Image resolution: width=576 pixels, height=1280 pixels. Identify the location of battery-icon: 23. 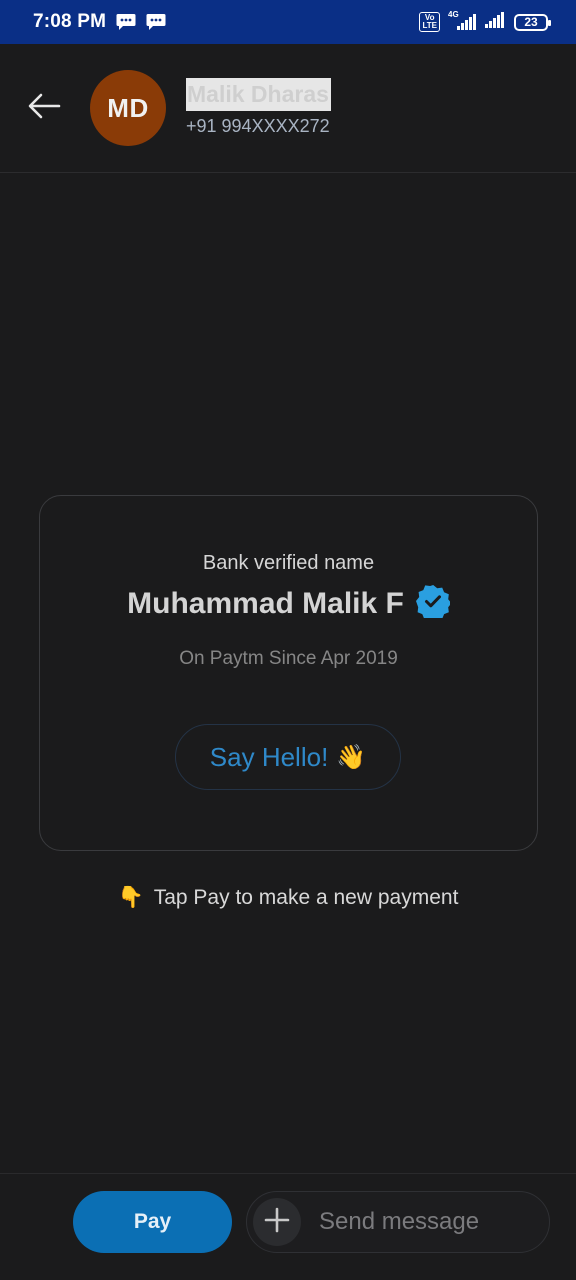
(532, 22).